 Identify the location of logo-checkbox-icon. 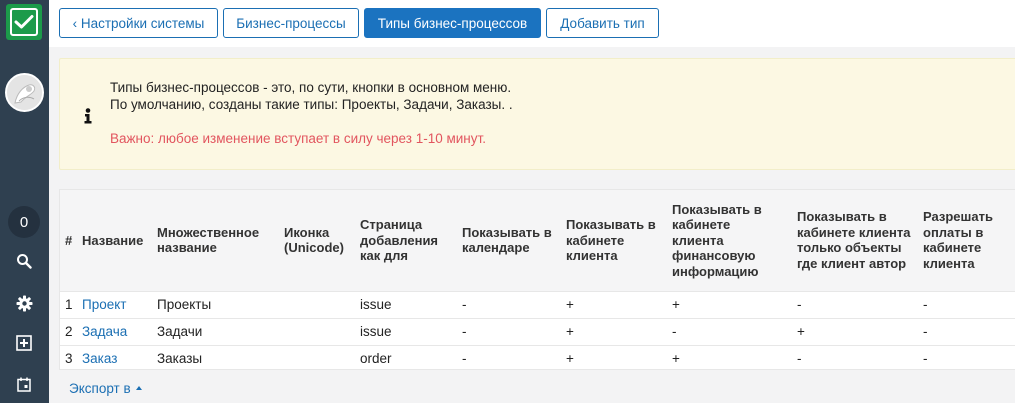
(24, 22).